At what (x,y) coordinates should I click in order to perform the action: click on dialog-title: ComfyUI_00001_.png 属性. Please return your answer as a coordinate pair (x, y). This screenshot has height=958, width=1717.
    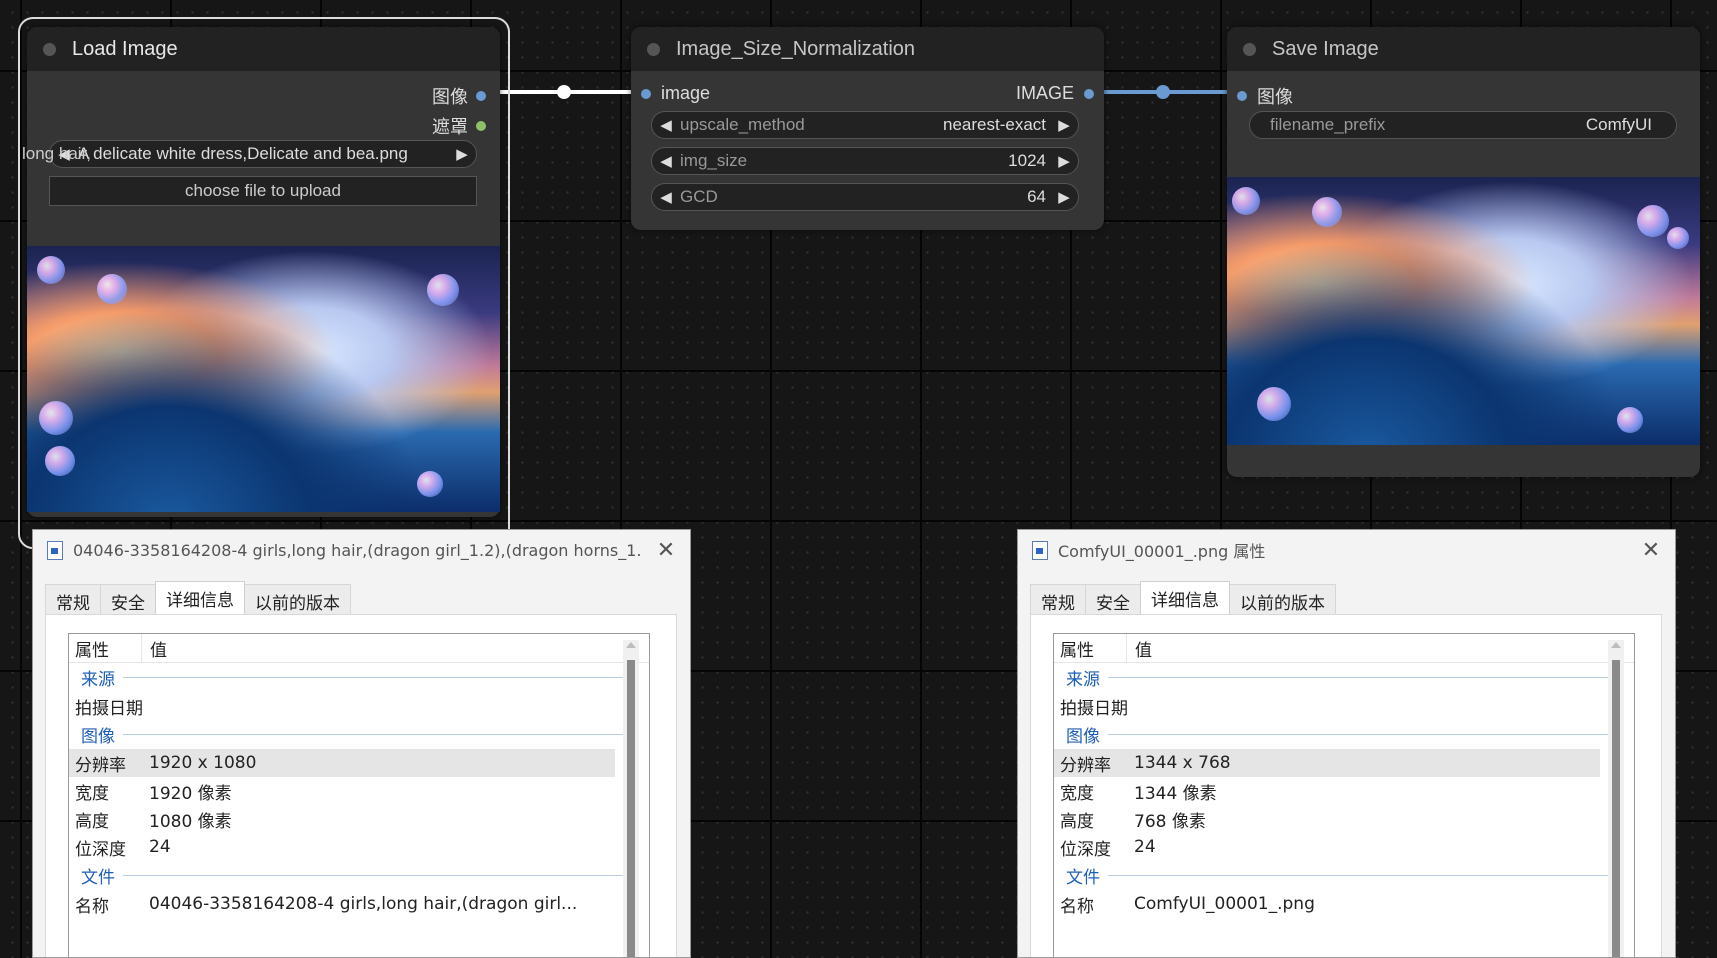
    Looking at the image, I should click on (1162, 551).